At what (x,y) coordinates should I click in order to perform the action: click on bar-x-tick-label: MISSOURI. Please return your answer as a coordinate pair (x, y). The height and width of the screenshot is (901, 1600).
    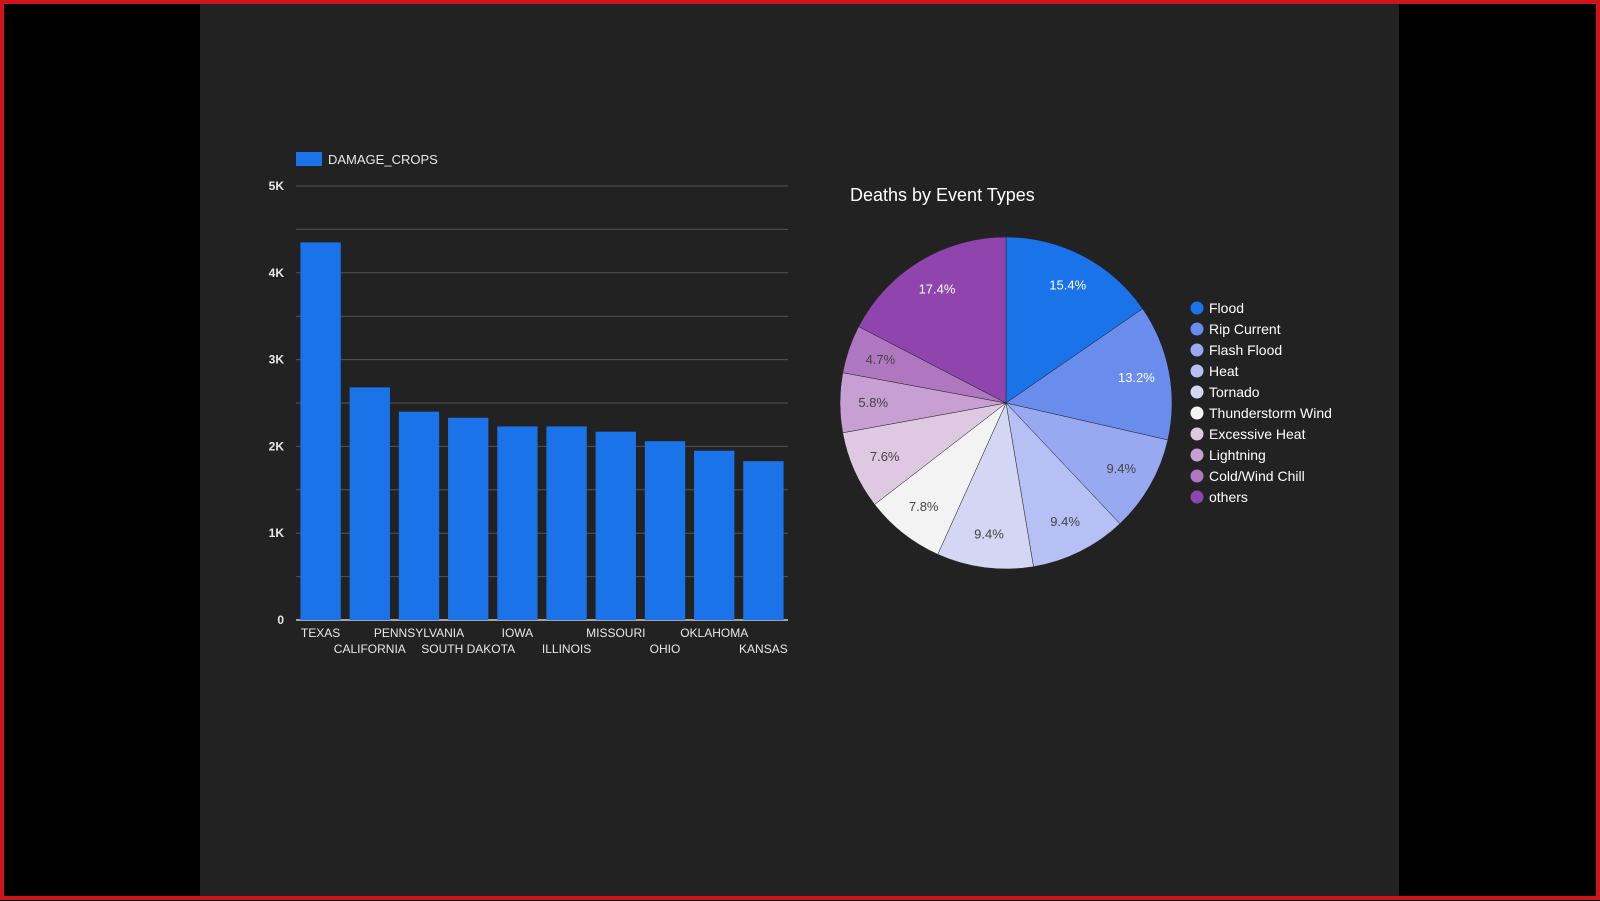
    Looking at the image, I should click on (615, 633).